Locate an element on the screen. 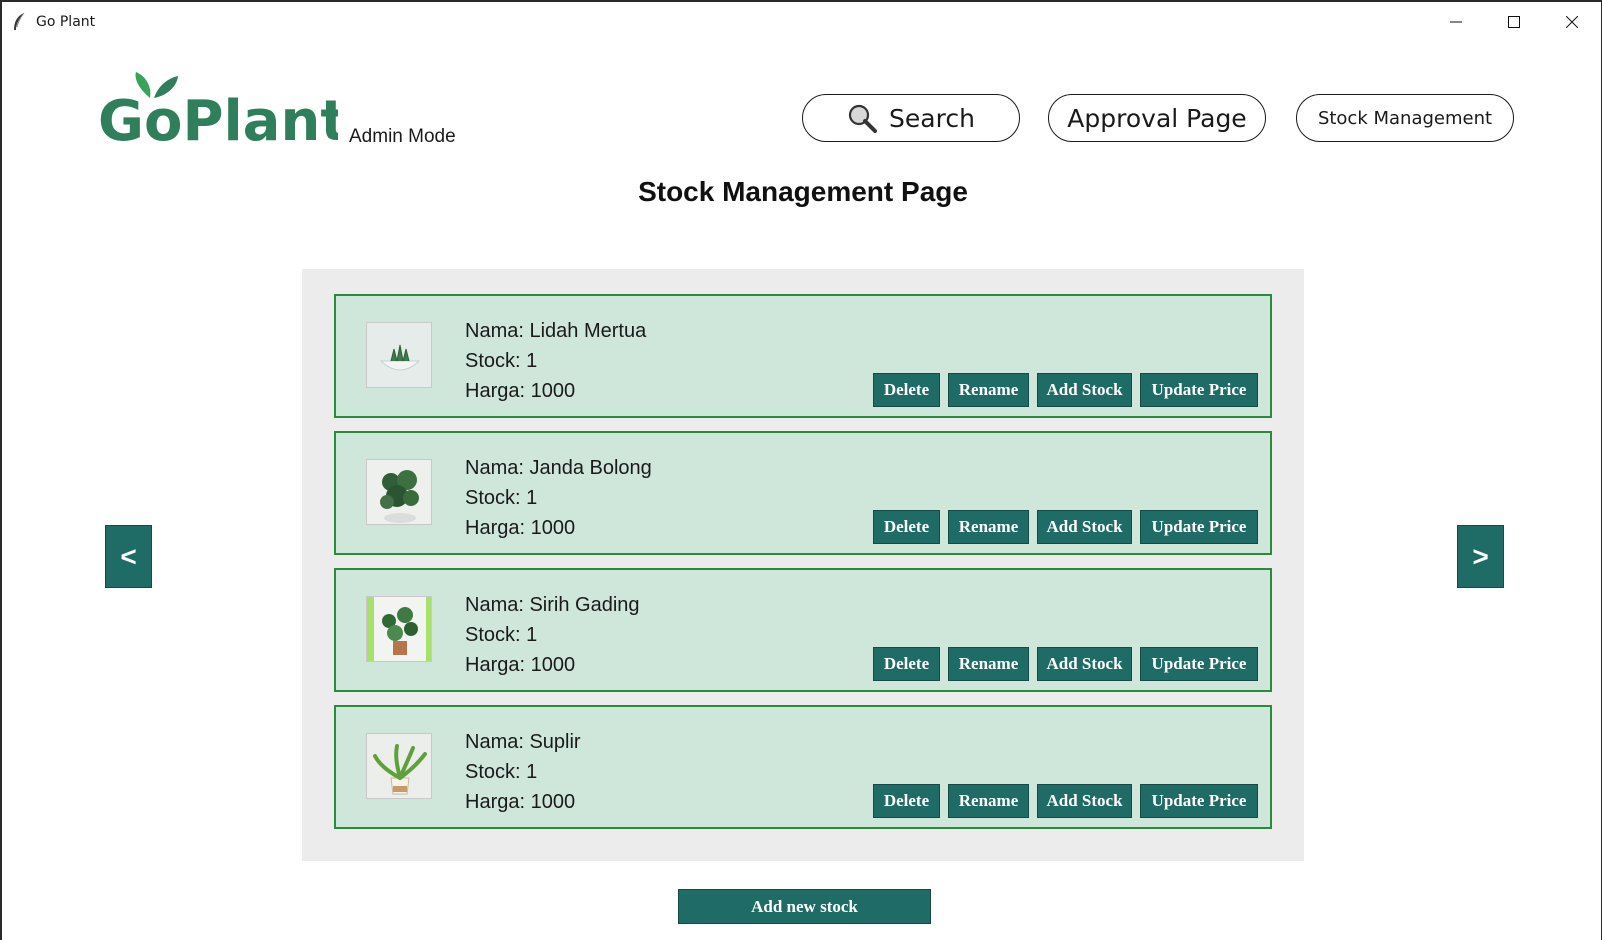 The width and height of the screenshot is (1602, 940). window-title: Go Plant is located at coordinates (66, 22).